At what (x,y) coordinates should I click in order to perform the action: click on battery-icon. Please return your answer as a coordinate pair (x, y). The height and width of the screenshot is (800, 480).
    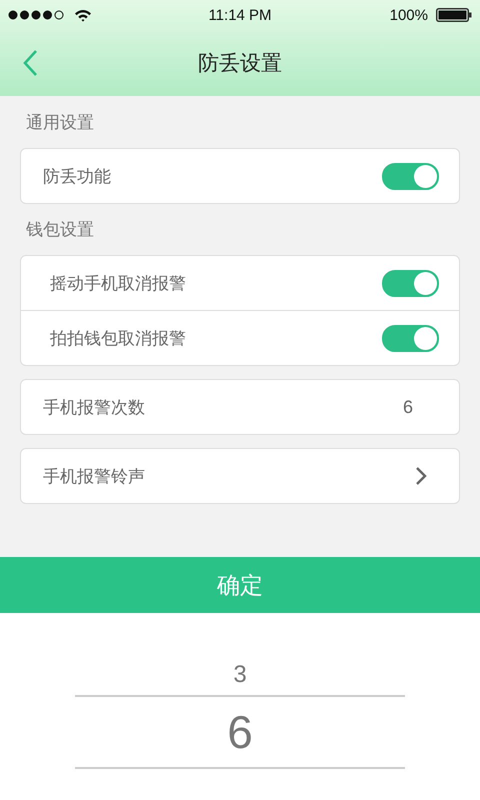
    Looking at the image, I should click on (454, 15).